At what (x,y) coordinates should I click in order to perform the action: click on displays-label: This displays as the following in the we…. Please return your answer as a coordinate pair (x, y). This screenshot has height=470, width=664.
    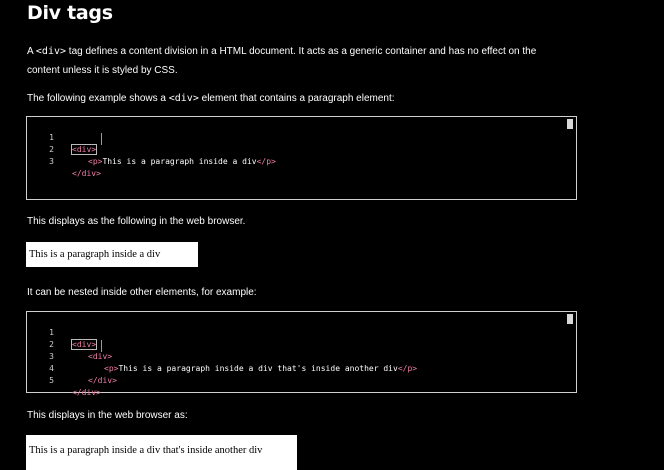
    Looking at the image, I should click on (136, 221).